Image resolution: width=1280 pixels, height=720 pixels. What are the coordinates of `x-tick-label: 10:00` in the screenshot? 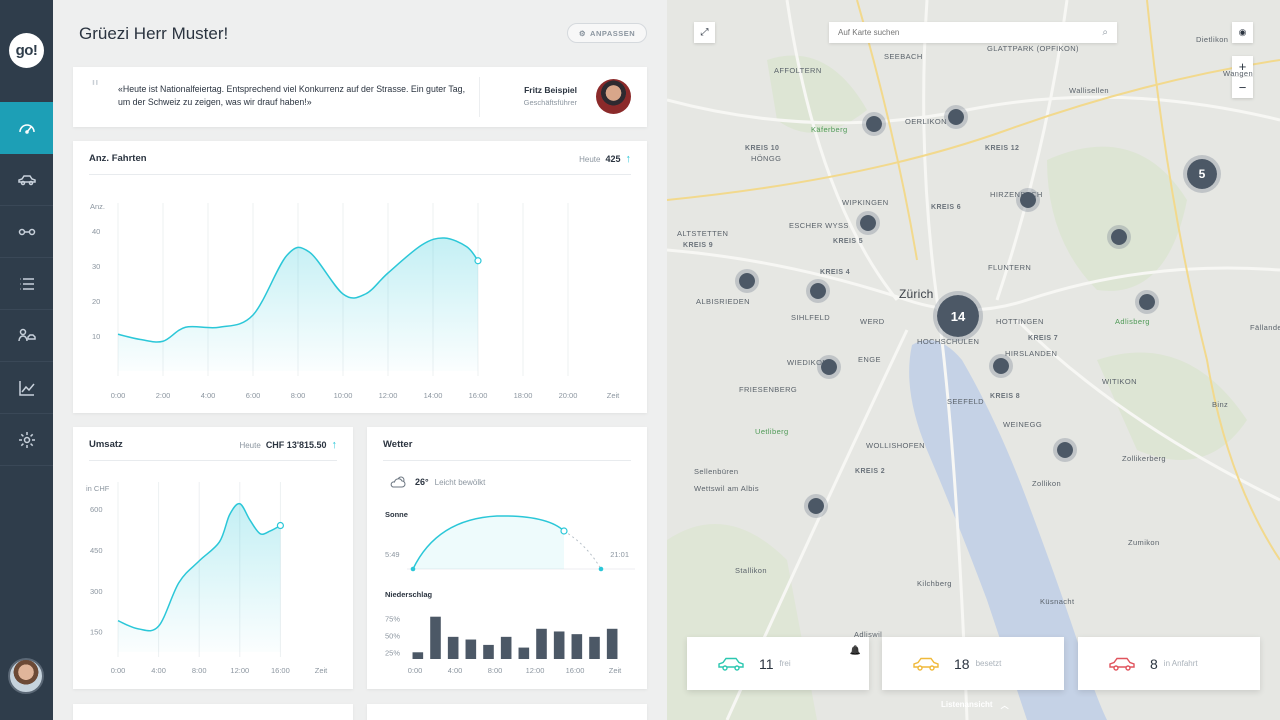 It's located at (343, 395).